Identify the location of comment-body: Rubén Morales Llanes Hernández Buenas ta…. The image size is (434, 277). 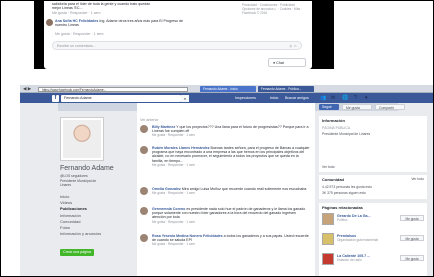
(231, 156).